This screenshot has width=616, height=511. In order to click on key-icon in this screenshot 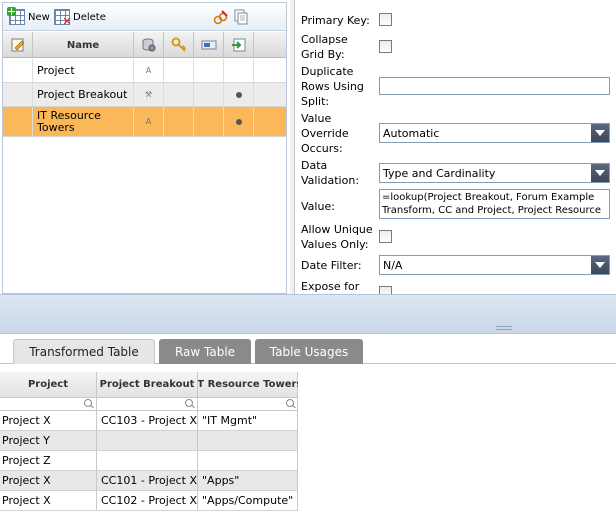, I will do `click(178, 44)`.